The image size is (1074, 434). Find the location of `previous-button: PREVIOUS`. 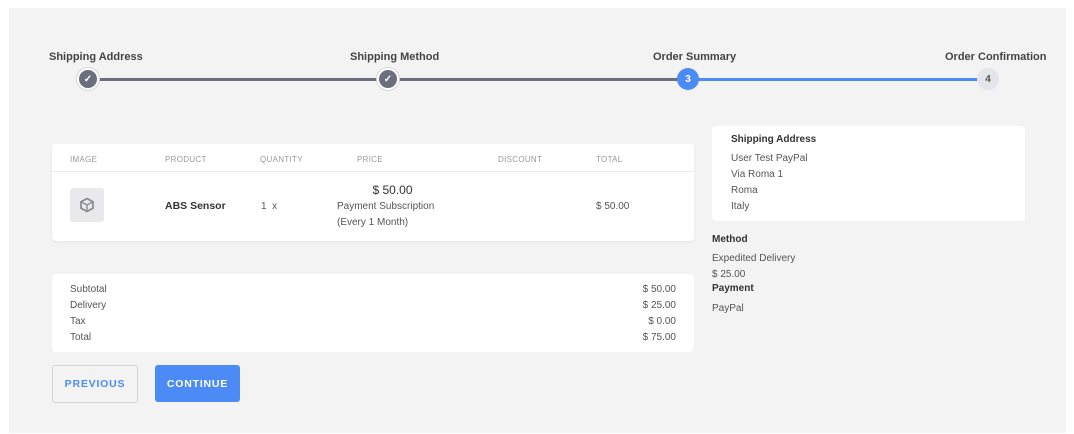

previous-button: PREVIOUS is located at coordinates (95, 384).